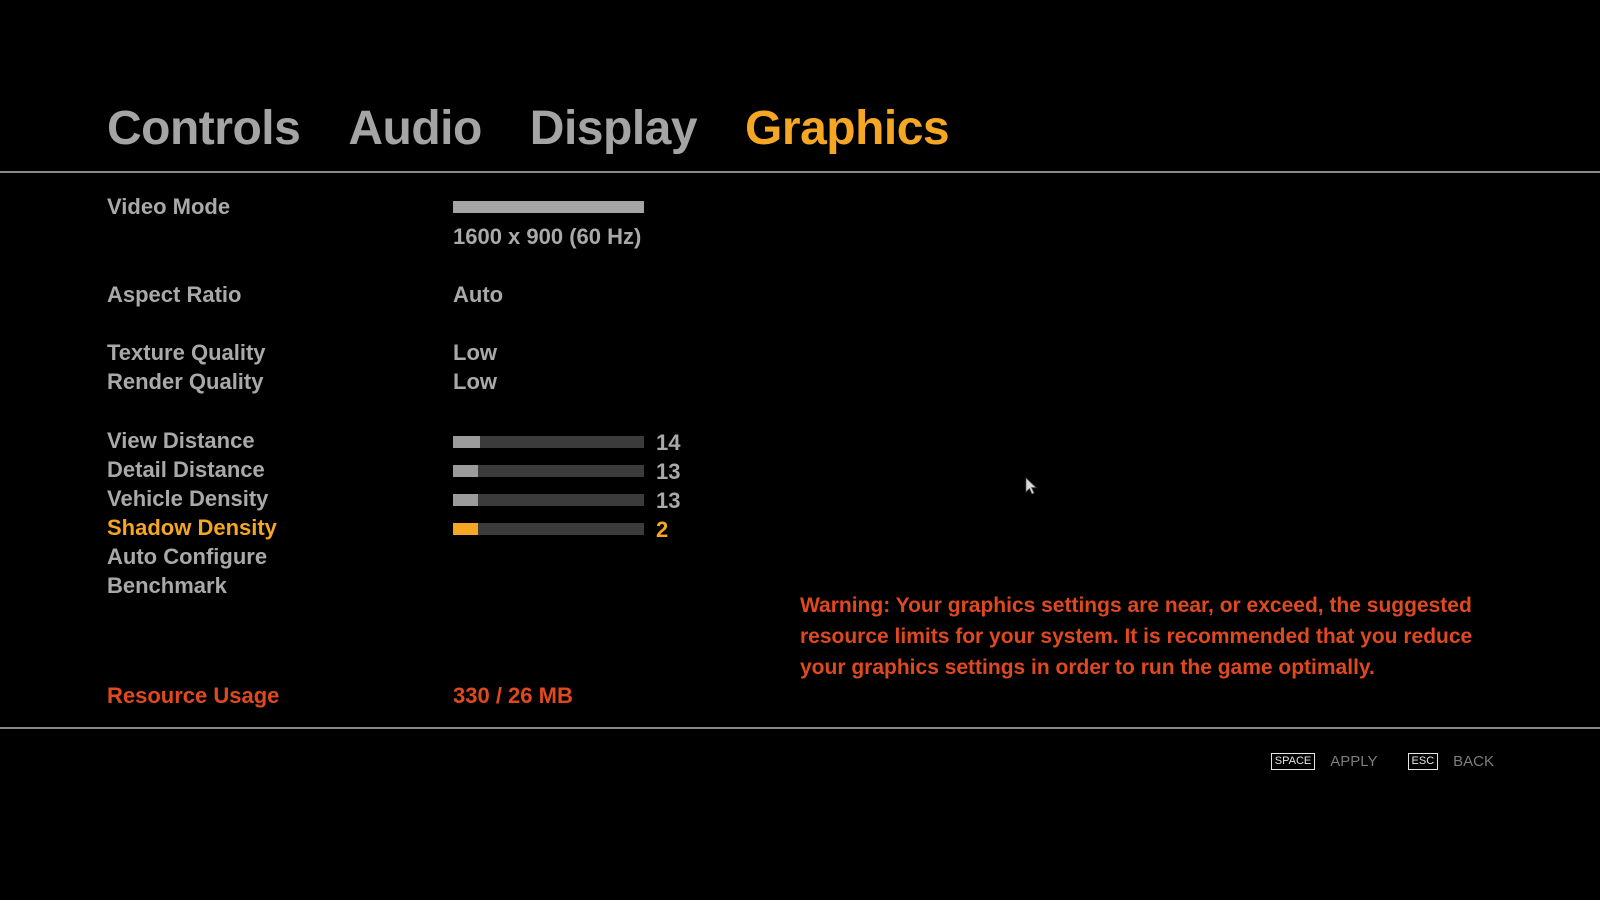 The height and width of the screenshot is (900, 1600). What do you see at coordinates (1423, 761) in the screenshot?
I see `esc-key-icon: ESC` at bounding box center [1423, 761].